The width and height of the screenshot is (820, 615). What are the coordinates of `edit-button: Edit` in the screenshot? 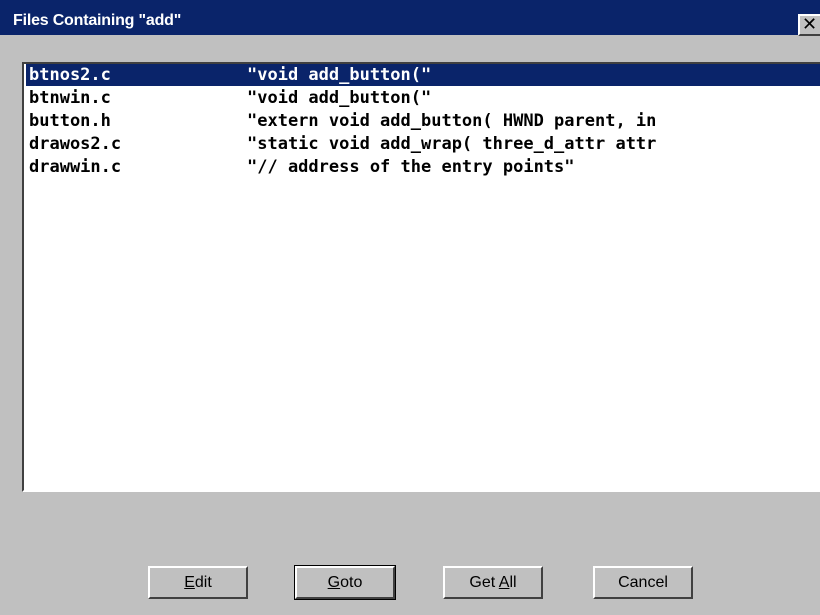 It's located at (198, 582).